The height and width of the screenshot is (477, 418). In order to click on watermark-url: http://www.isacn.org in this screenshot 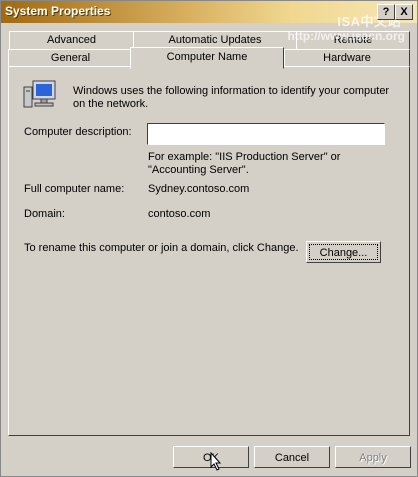, I will do `click(346, 36)`.